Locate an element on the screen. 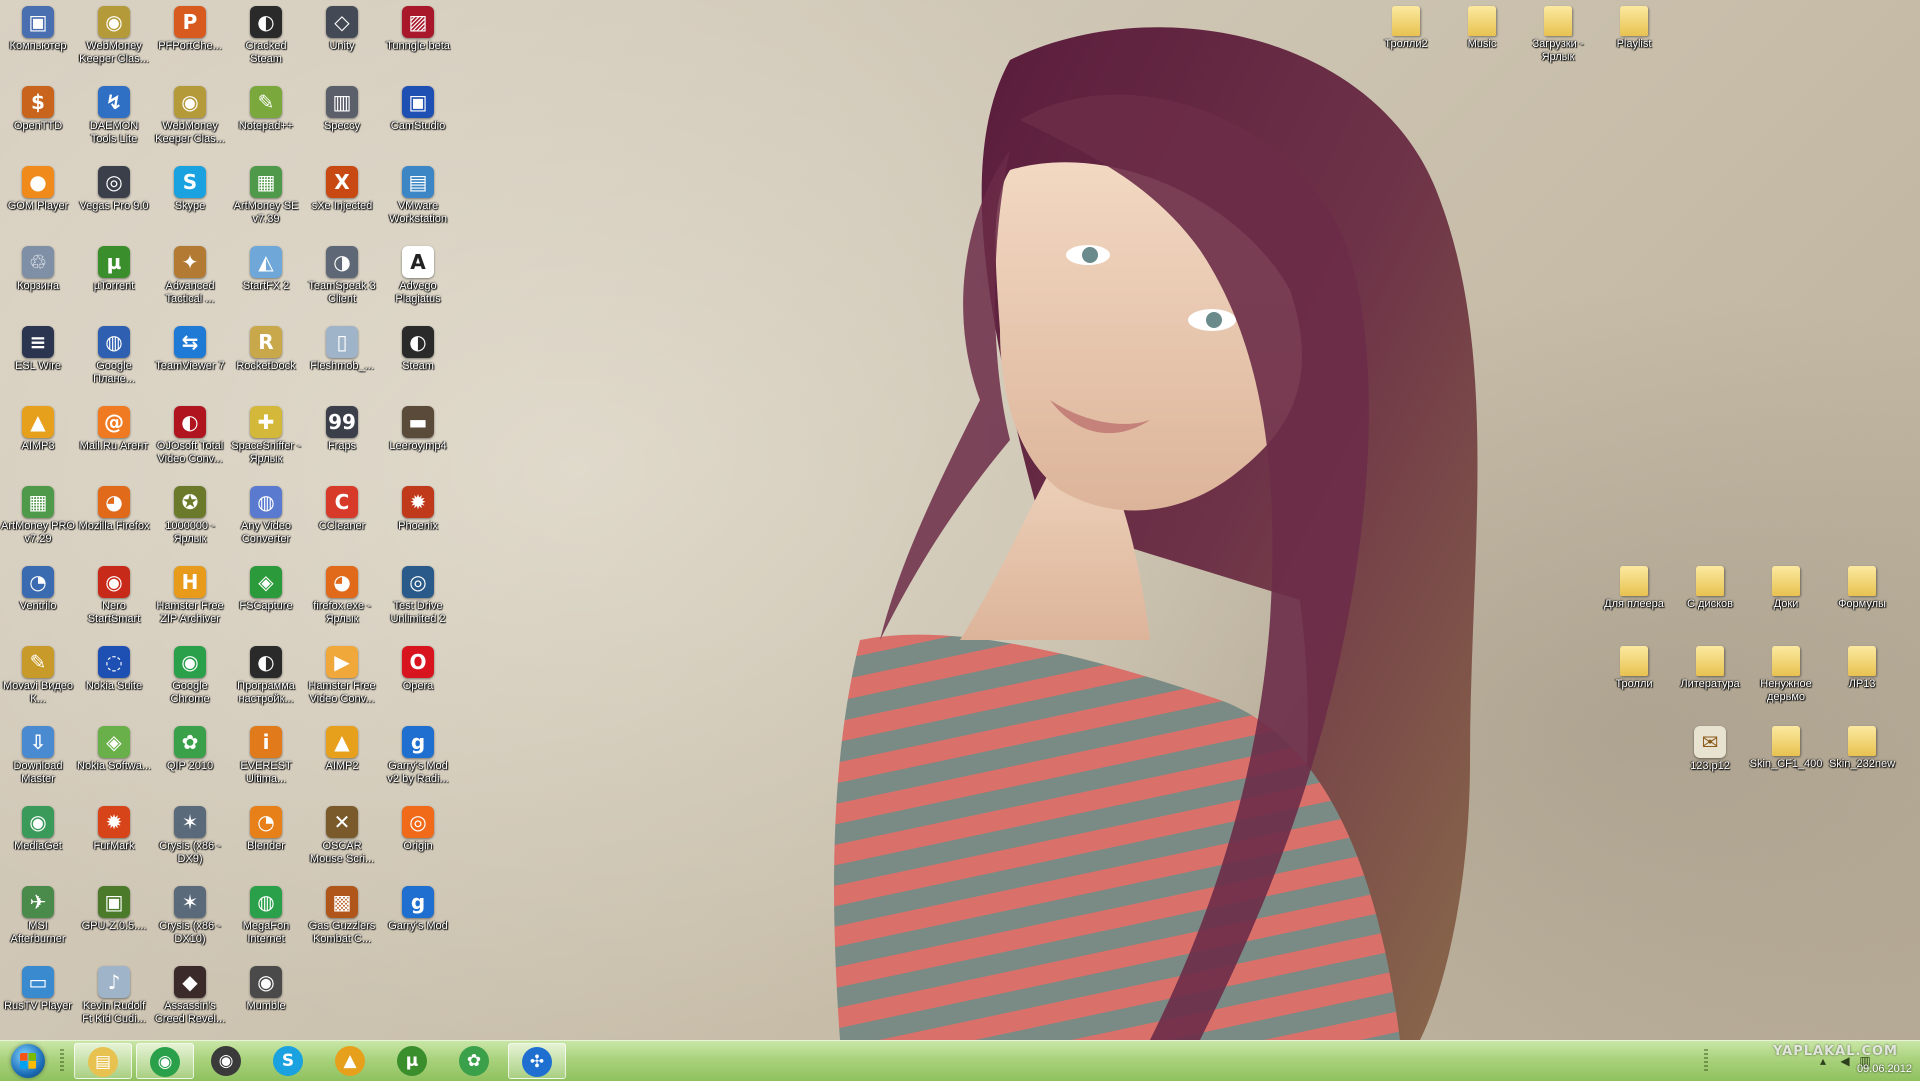 This screenshot has width=1920, height=1081. desktop-icon: ▨ Tunngle beta is located at coordinates (418, 26).